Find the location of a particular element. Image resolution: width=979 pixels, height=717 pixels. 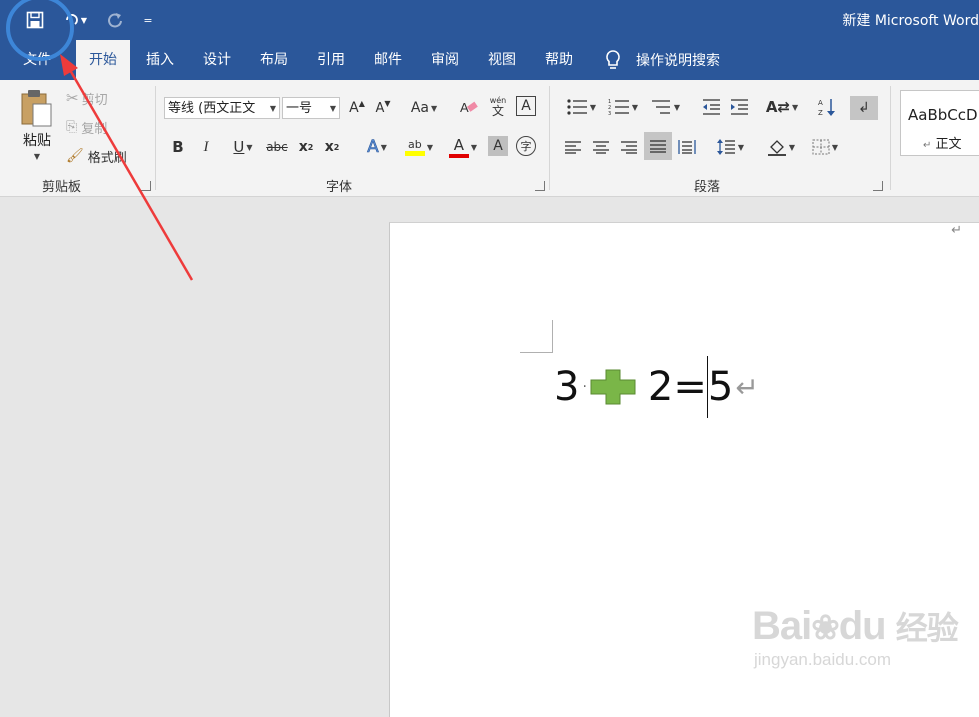

tab-review: 审阅 is located at coordinates (445, 60).